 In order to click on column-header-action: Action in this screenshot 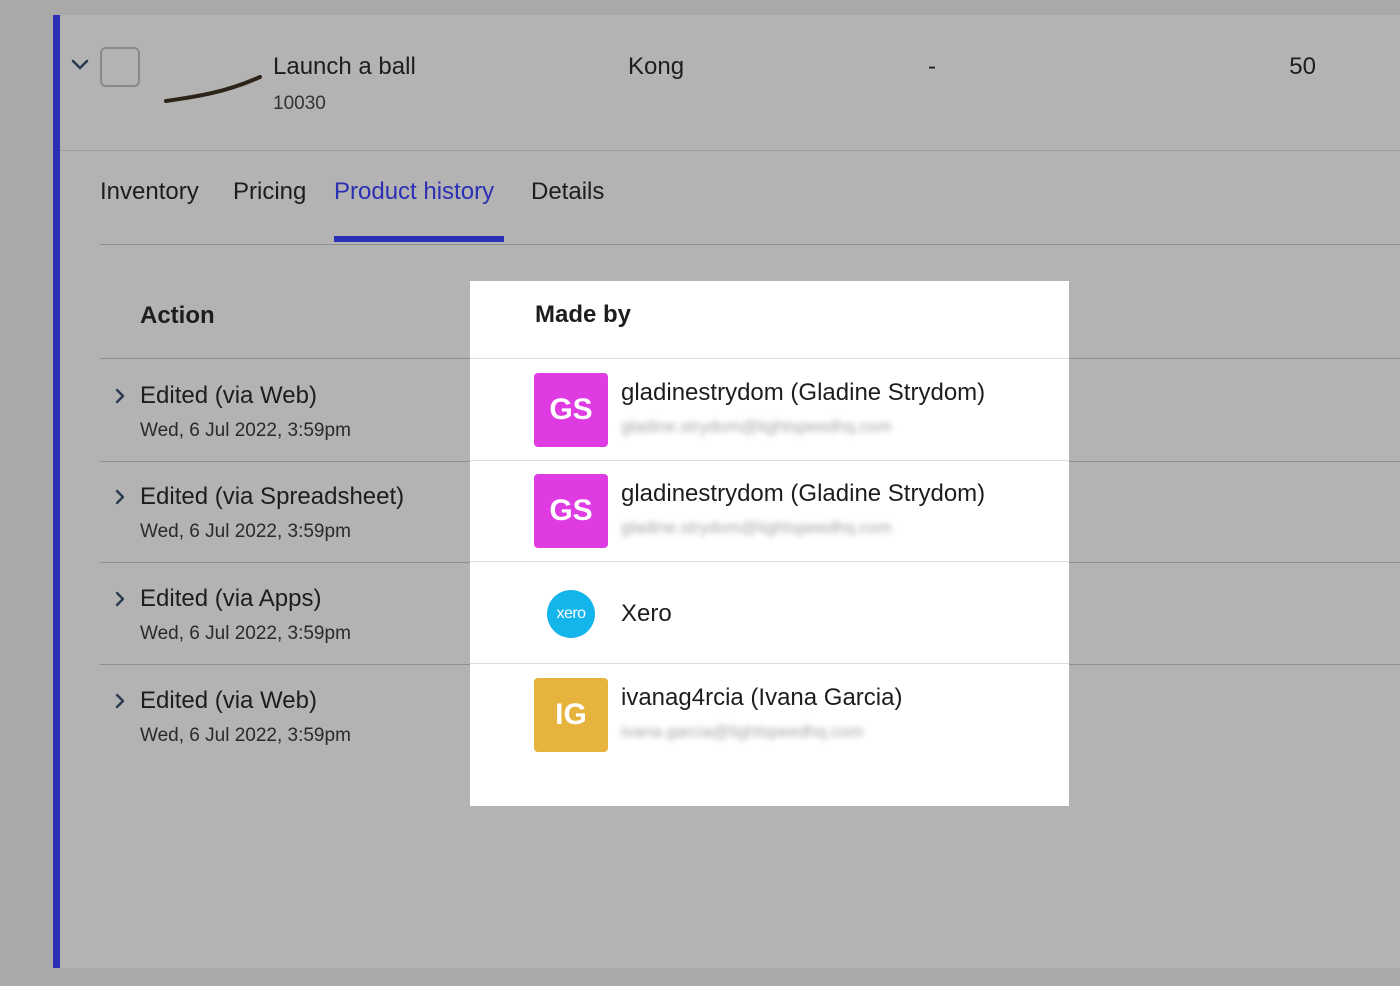, I will do `click(177, 315)`.